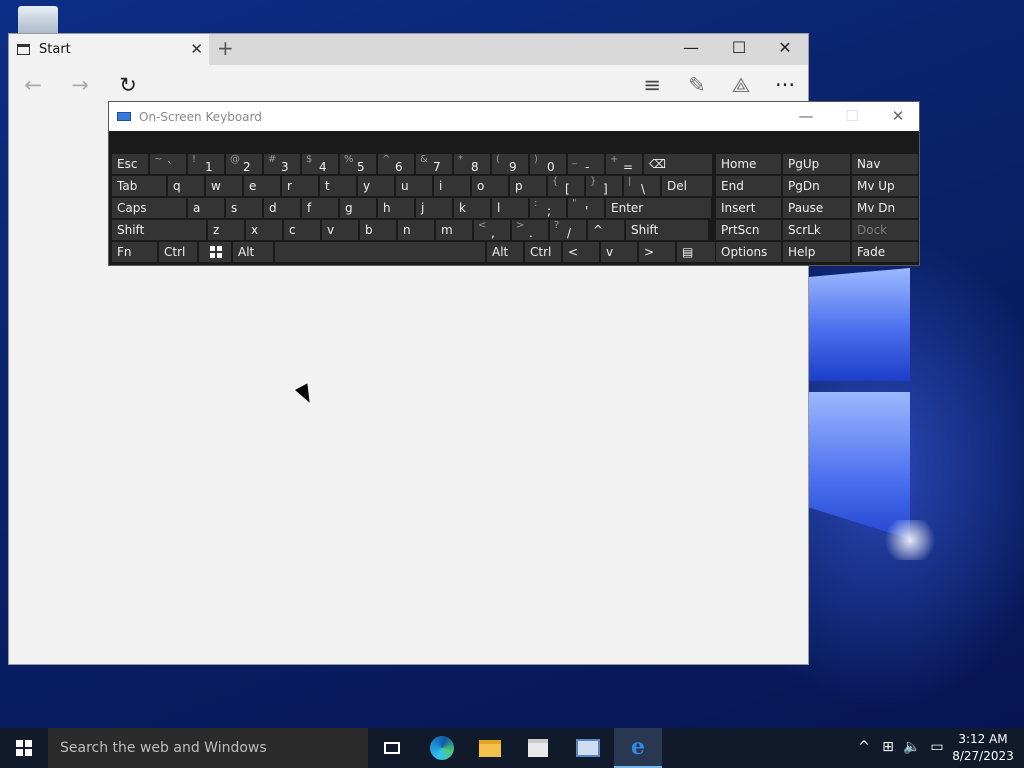 Image resolution: width=1024 pixels, height=768 pixels. Describe the element at coordinates (416, 230) in the screenshot. I see `key-n: n` at that location.